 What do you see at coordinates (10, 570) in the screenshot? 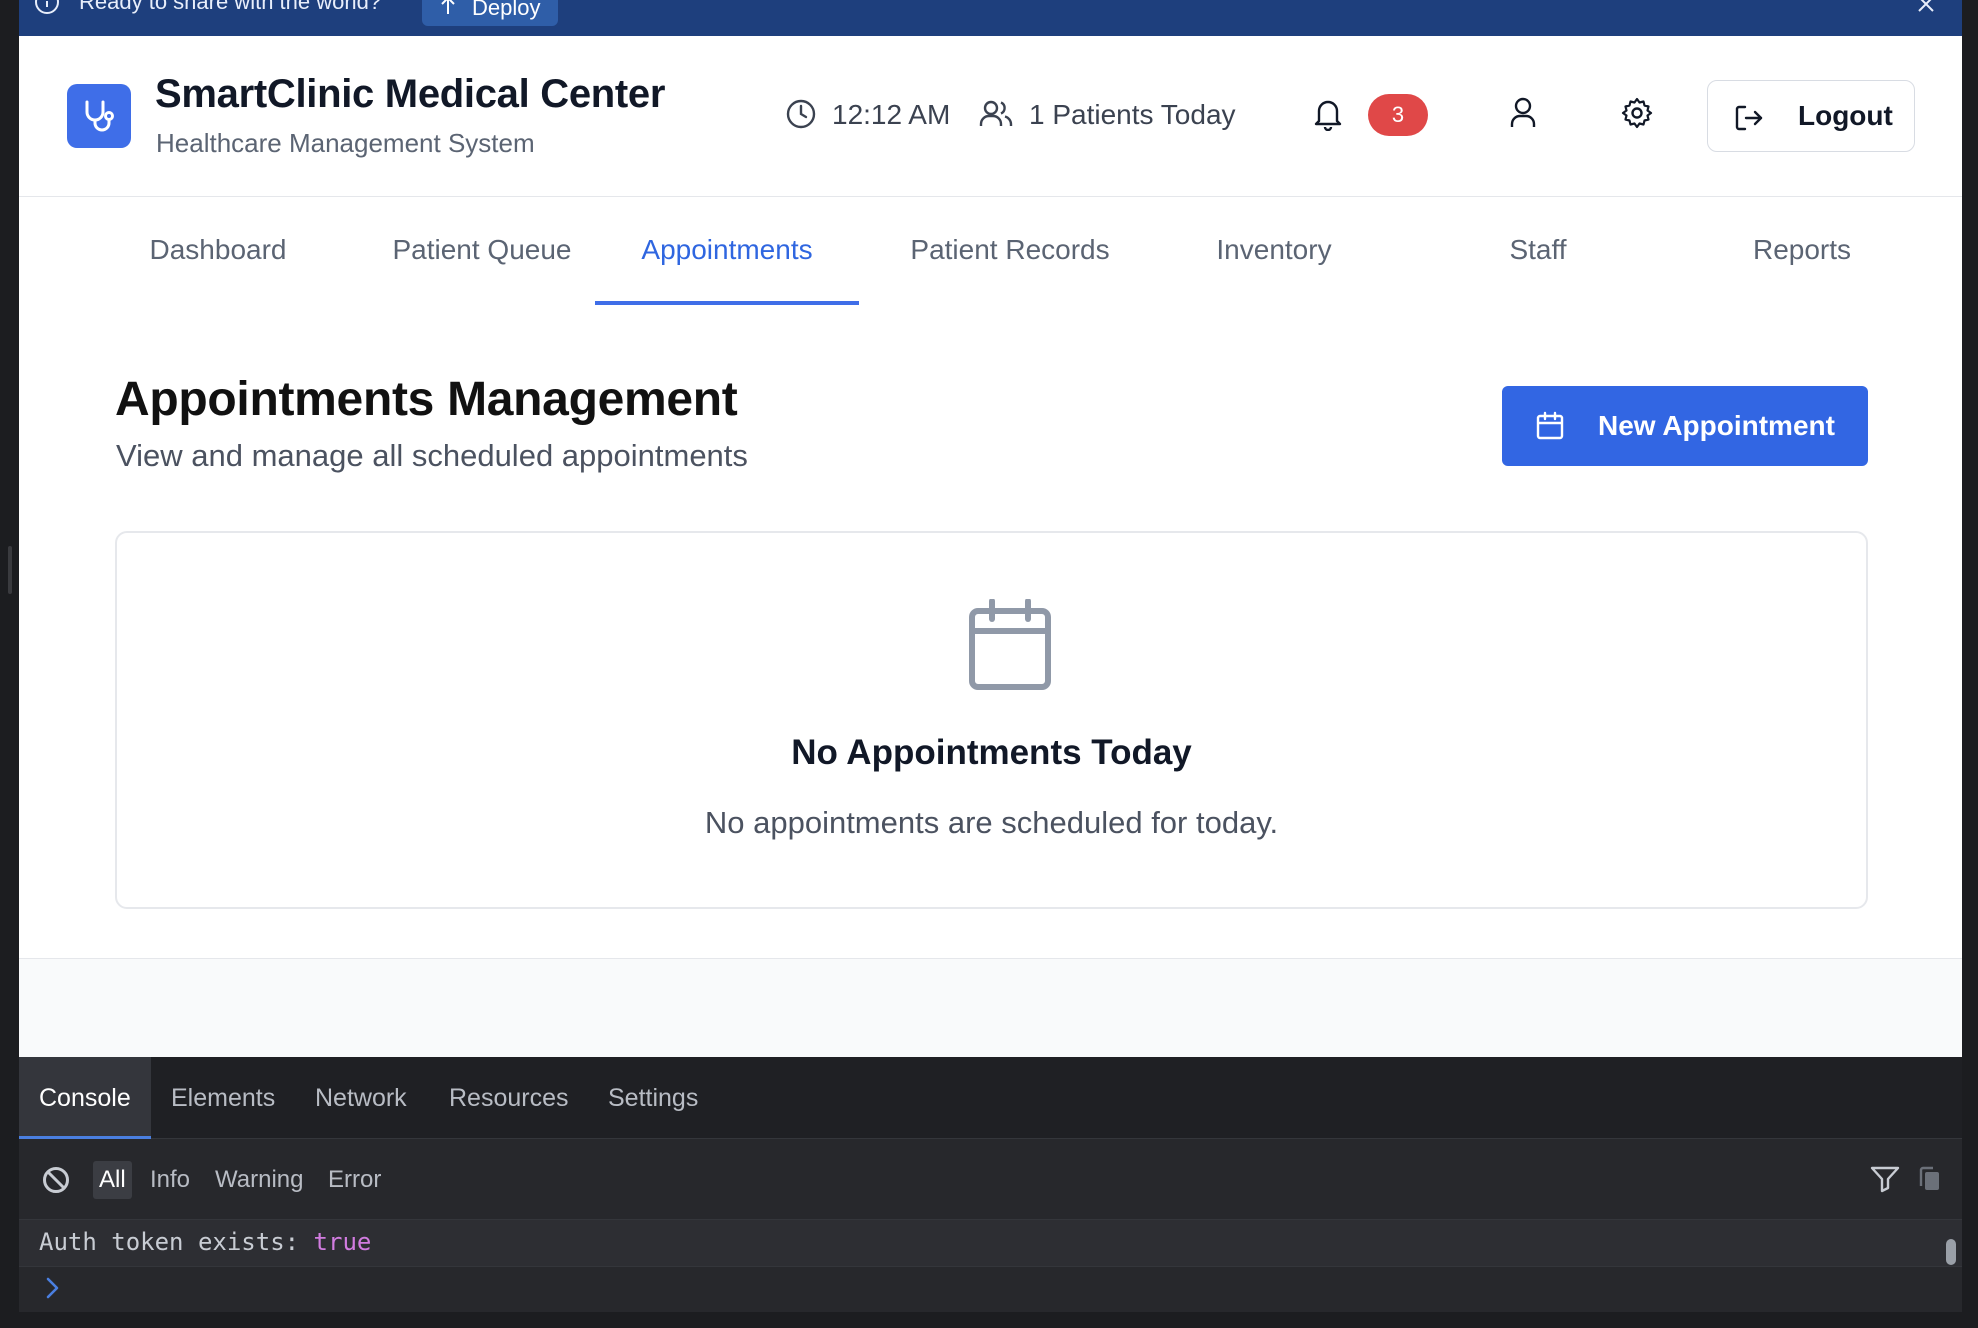
I see `resize-grip` at bounding box center [10, 570].